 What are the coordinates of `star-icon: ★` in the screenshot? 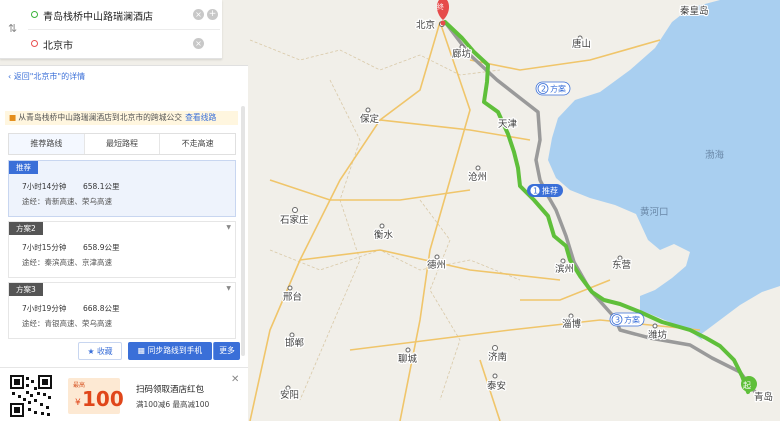 It's located at (92, 351).